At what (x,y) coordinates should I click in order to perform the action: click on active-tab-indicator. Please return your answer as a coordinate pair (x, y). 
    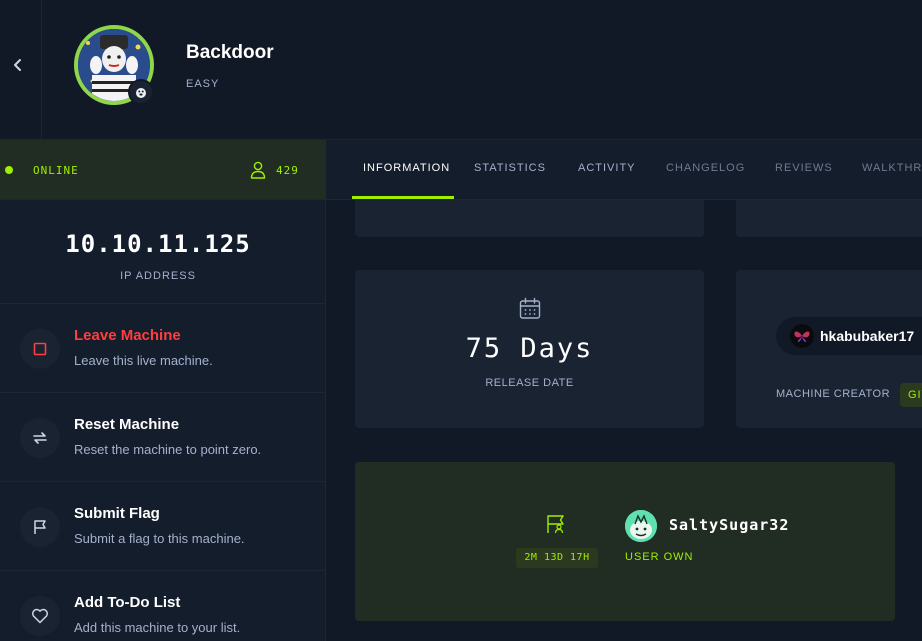
    Looking at the image, I should click on (403, 197).